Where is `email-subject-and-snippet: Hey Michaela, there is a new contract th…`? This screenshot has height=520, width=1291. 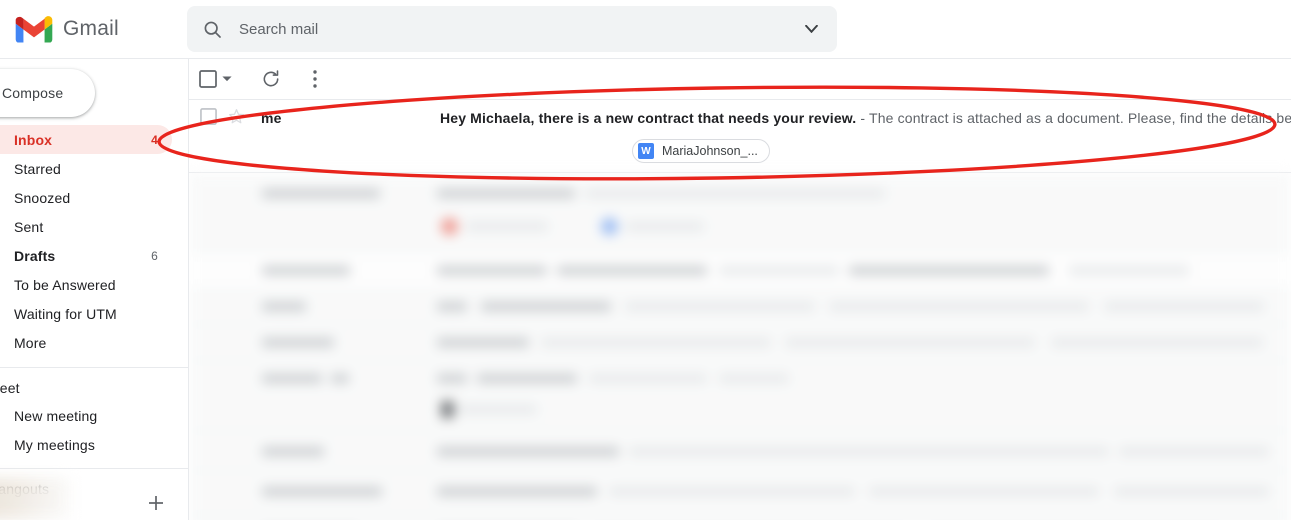 email-subject-and-snippet: Hey Michaela, there is a new contract th… is located at coordinates (865, 118).